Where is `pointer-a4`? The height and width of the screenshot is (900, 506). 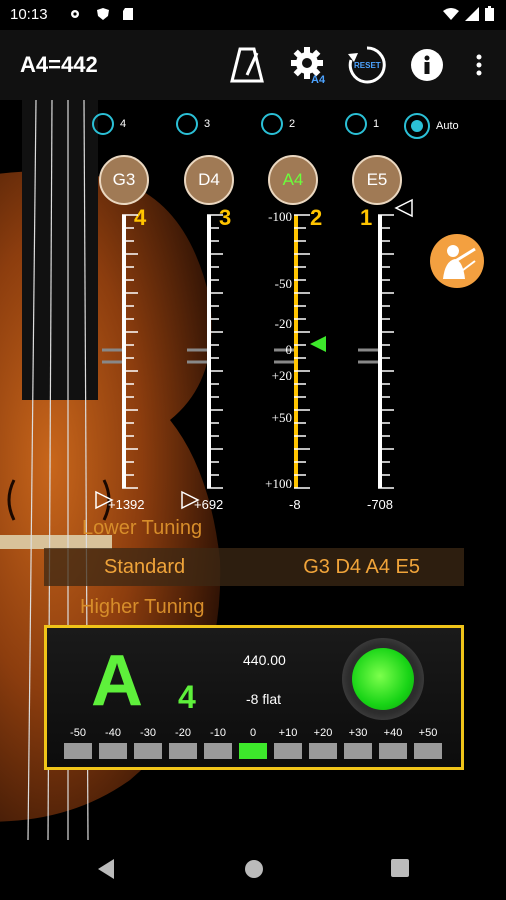
pointer-a4 is located at coordinates (318, 344).